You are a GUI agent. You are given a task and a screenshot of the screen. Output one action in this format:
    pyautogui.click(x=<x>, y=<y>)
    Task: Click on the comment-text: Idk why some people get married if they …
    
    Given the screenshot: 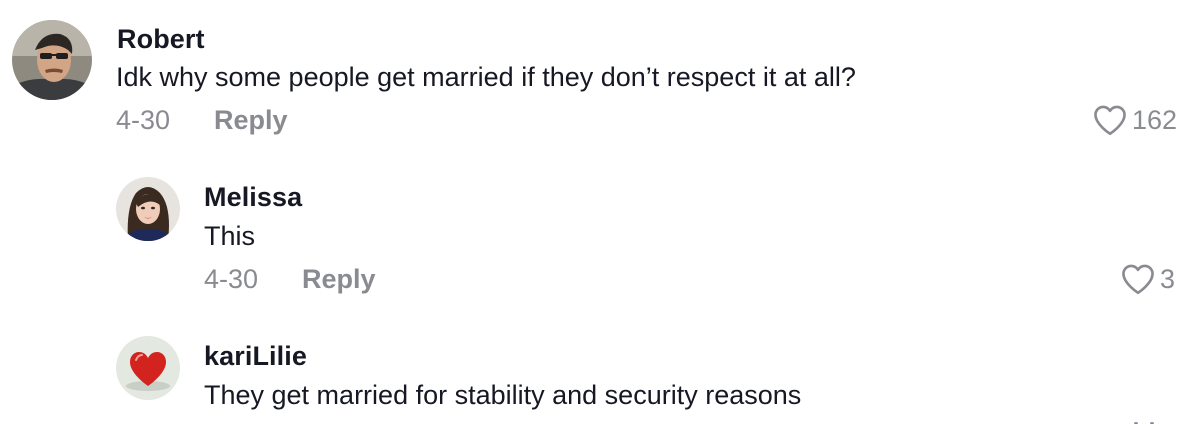 What is the action you would take?
    pyautogui.click(x=486, y=77)
    